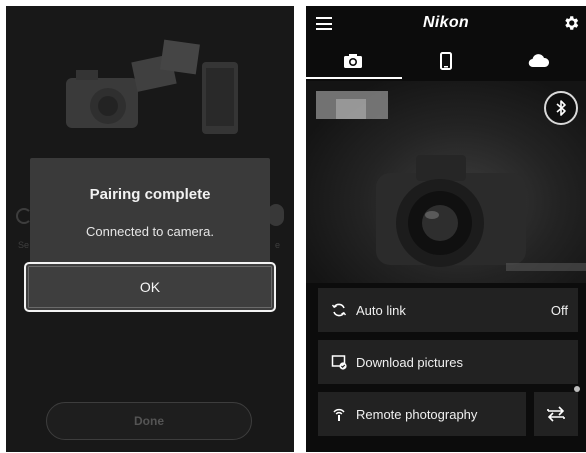  What do you see at coordinates (339, 362) in the screenshot?
I see `download-pictures-icon` at bounding box center [339, 362].